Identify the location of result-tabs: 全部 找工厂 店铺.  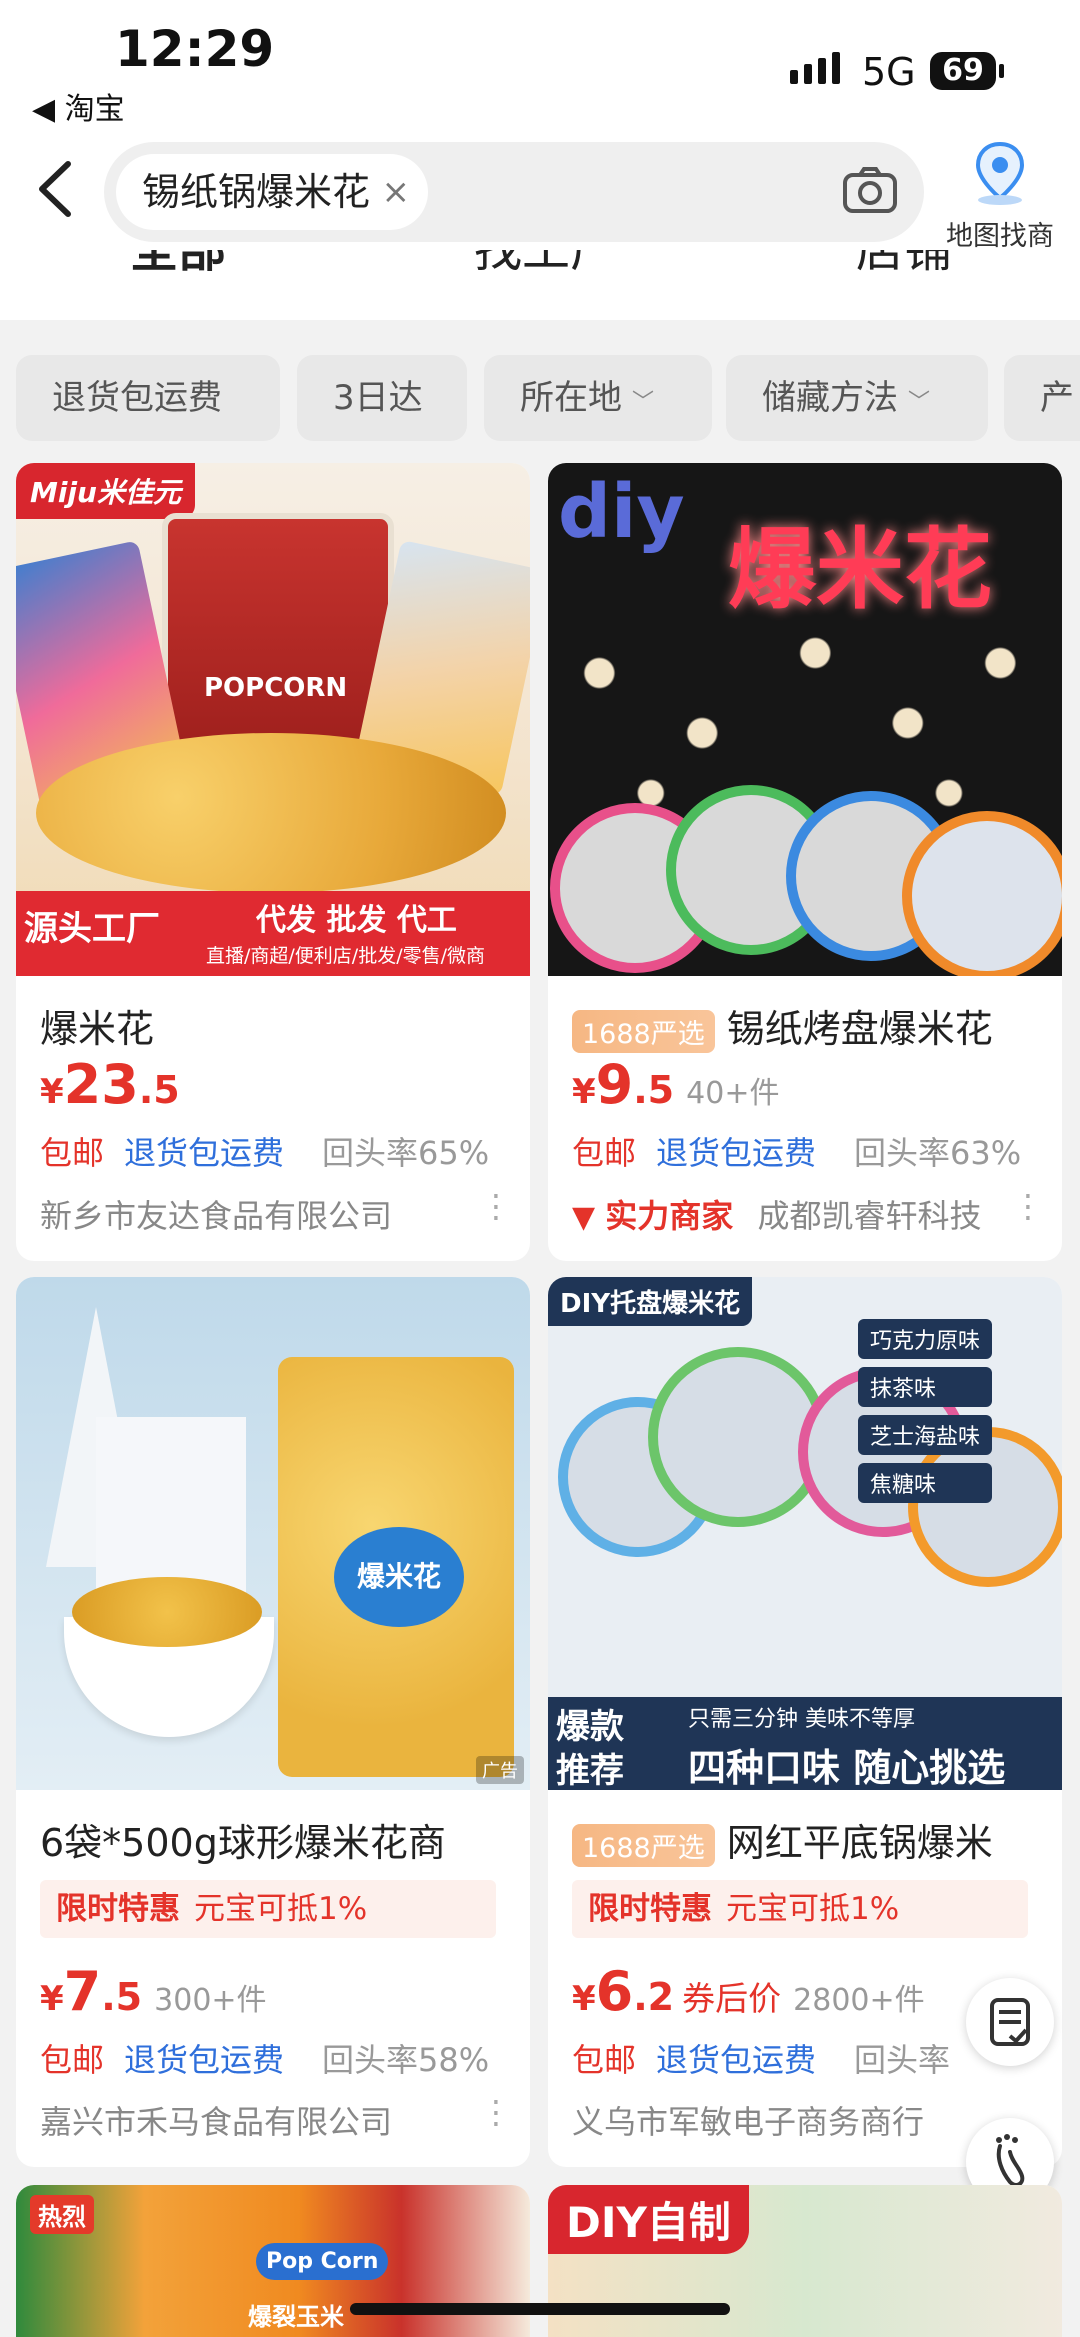
(540, 285).